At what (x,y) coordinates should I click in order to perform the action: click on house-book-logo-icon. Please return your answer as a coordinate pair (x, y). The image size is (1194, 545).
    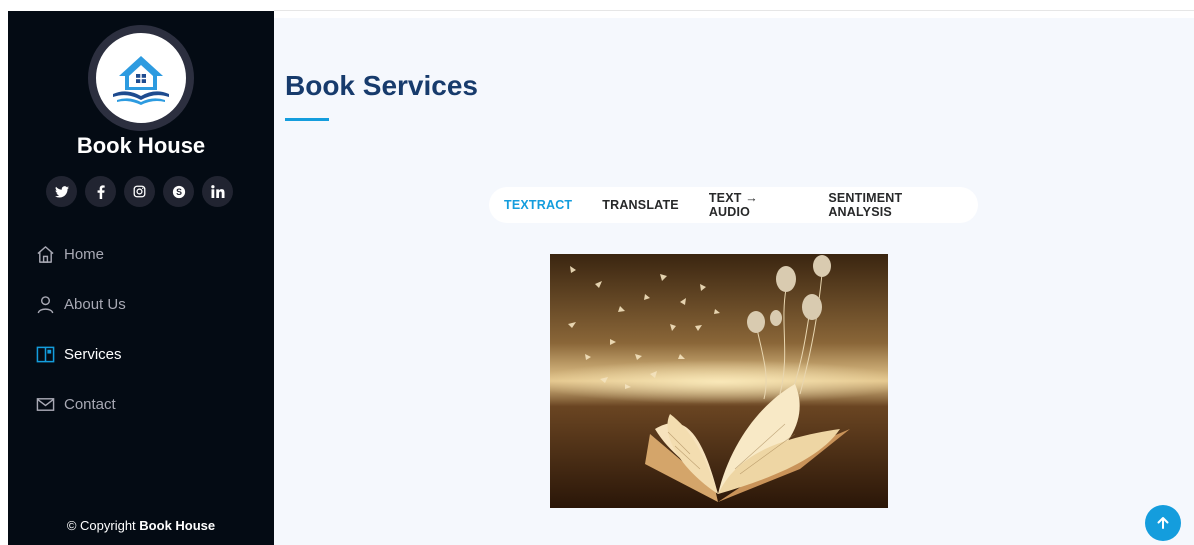
    Looking at the image, I should click on (141, 80).